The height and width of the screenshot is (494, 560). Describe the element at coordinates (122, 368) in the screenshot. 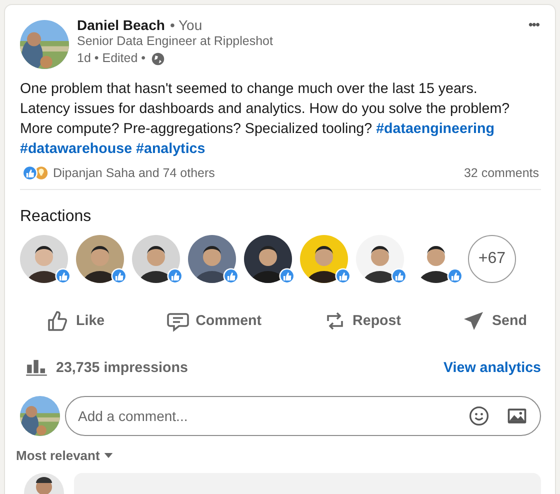

I see `impressions-count: 23,735 impressions` at that location.